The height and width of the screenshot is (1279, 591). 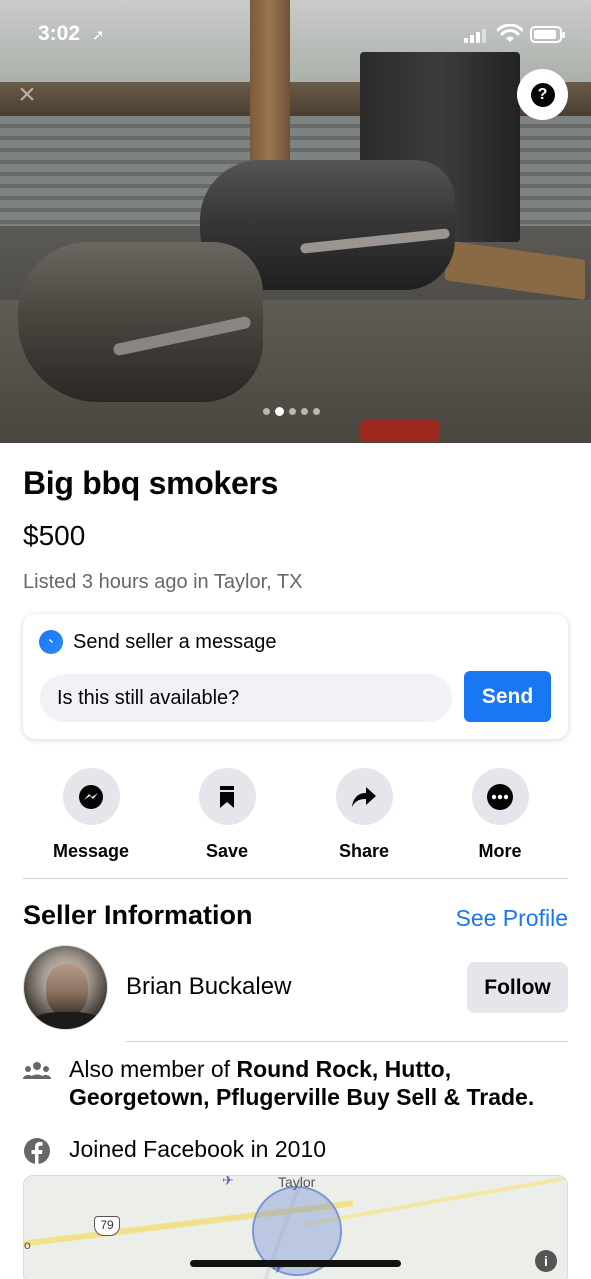 I want to click on listing-price: $500, so click(x=54, y=535).